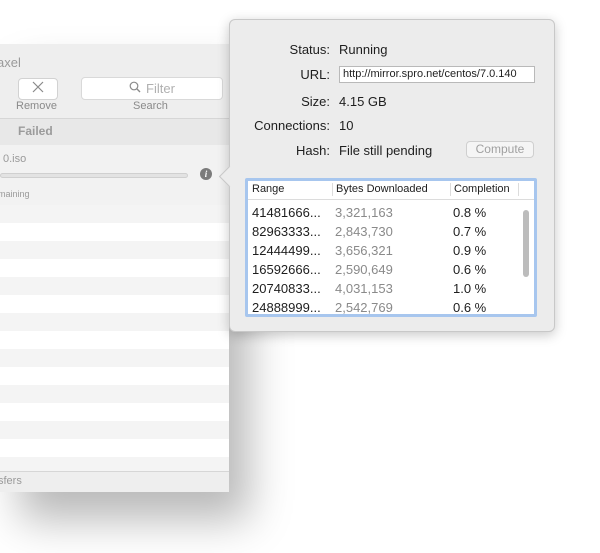  Describe the element at coordinates (315, 74) in the screenshot. I see `url-label: URL:` at that location.